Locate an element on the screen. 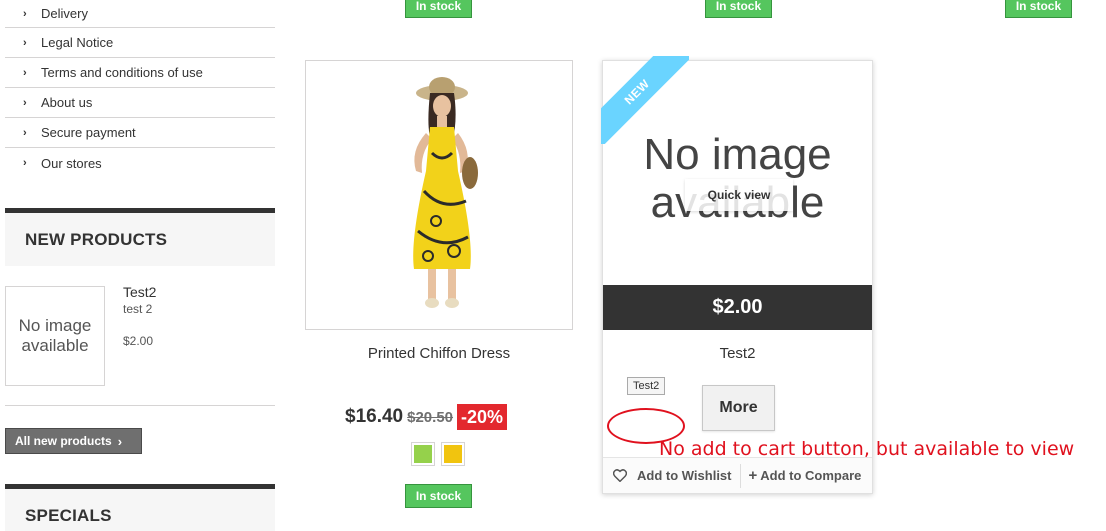 The width and height of the screenshot is (1106, 531). color-swatch-yellow is located at coordinates (453, 454).